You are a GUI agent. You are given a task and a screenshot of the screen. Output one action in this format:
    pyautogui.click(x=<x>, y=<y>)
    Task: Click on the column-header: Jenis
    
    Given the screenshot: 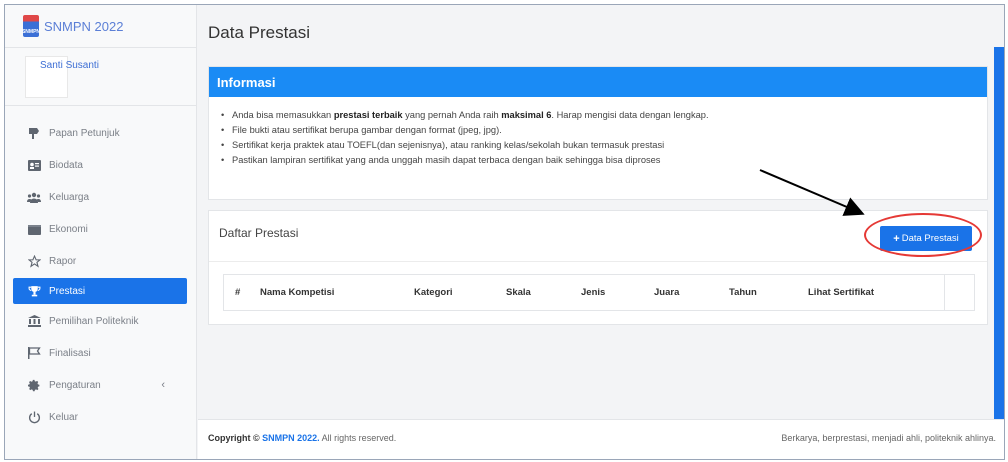 What is the action you would take?
    pyautogui.click(x=593, y=292)
    